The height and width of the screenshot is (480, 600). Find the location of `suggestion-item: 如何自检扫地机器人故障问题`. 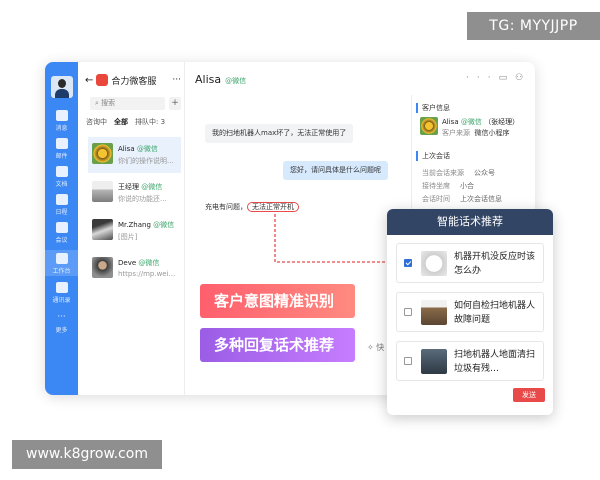

suggestion-item: 如何自检扫地机器人故障问题 is located at coordinates (470, 312).